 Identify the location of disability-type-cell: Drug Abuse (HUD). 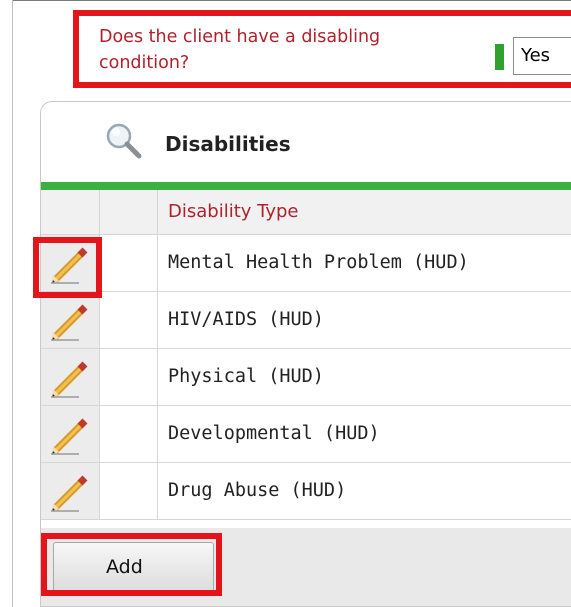
(257, 490).